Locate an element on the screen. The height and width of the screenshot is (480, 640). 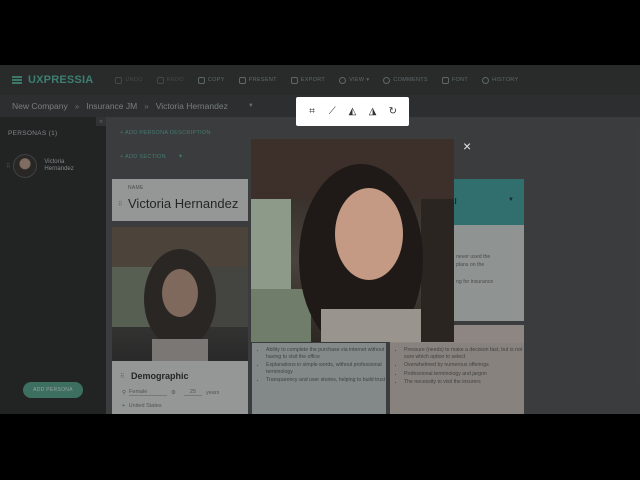
enlarged-persona-photo is located at coordinates (352, 240).